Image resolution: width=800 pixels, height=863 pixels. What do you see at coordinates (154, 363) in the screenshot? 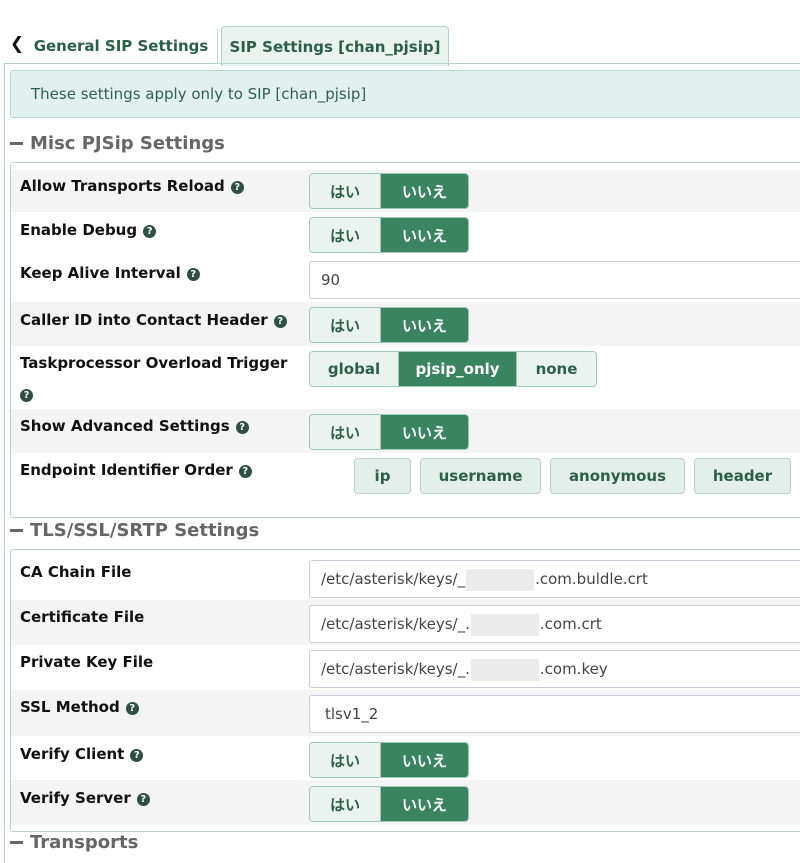
I see `label-taskprocessor-overload: Taskprocessor Overload Trigger` at bounding box center [154, 363].